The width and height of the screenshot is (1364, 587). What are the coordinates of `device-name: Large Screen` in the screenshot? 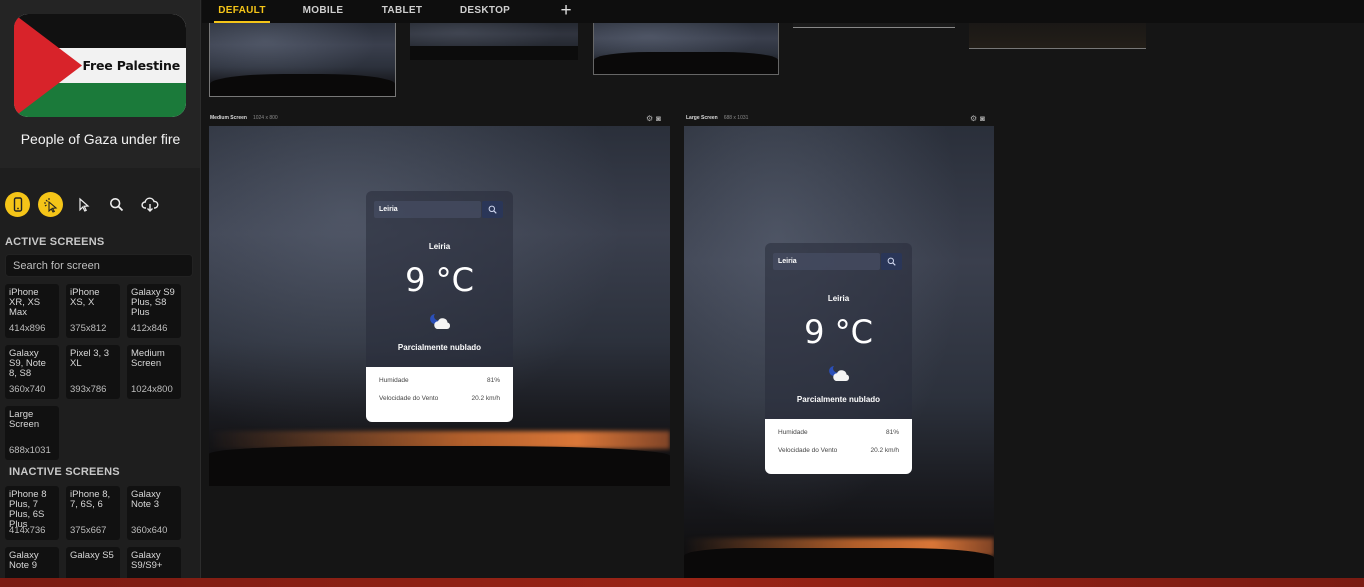 It's located at (24, 419).